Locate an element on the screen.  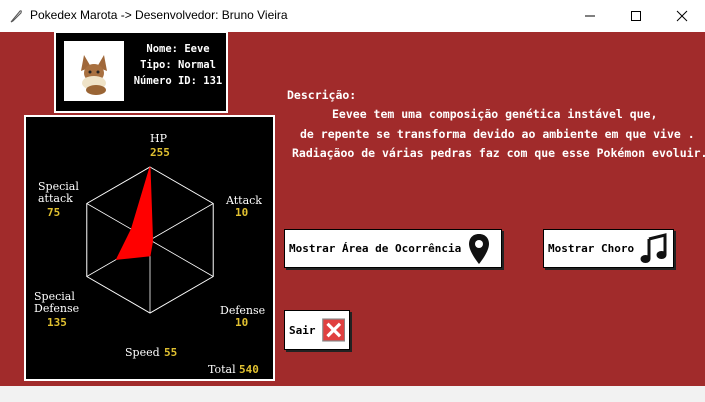
close-x-icon is located at coordinates (333, 330).